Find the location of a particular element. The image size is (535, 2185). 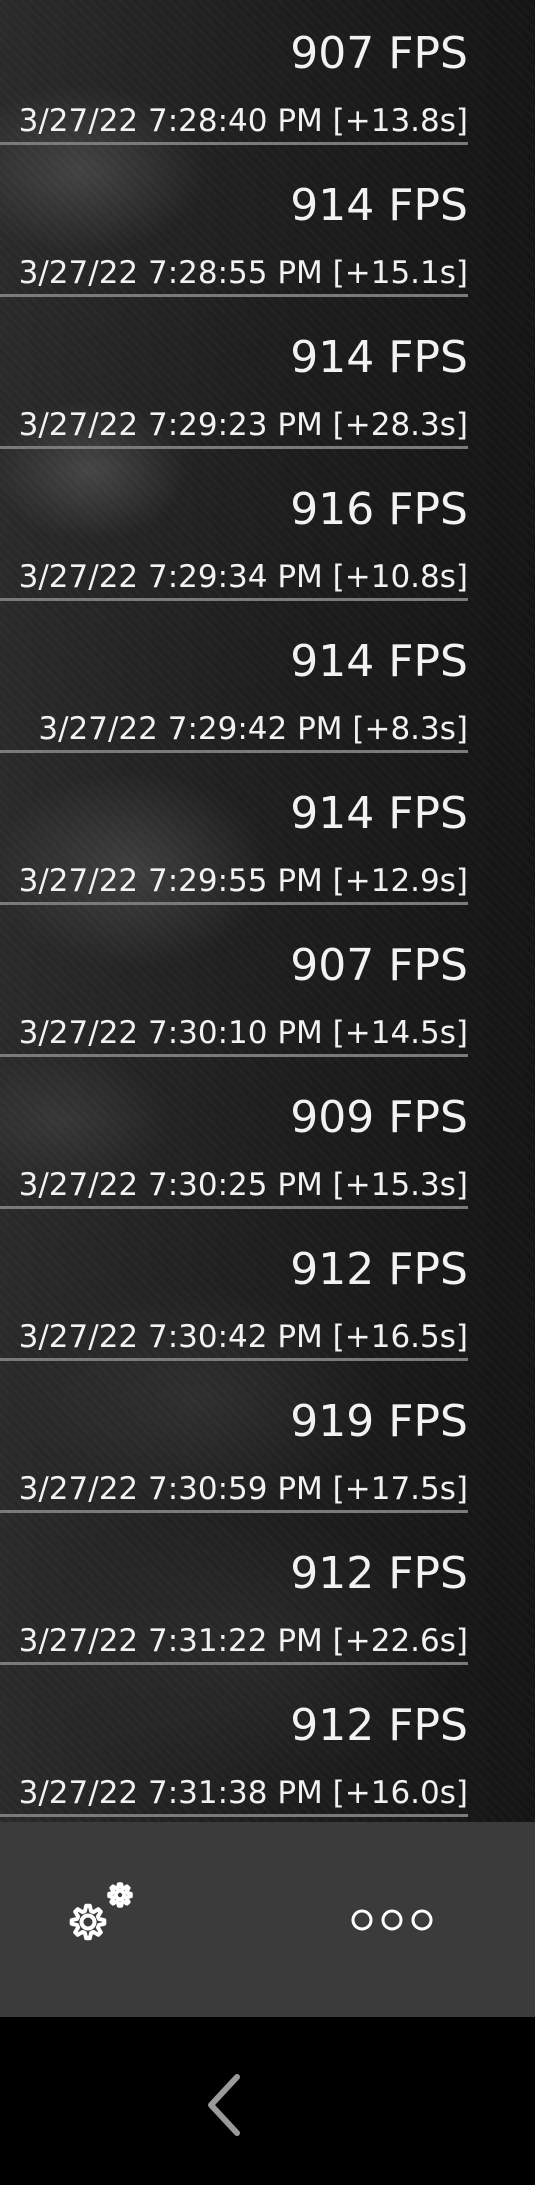

fps-value: 909 FPS is located at coordinates (379, 1117).